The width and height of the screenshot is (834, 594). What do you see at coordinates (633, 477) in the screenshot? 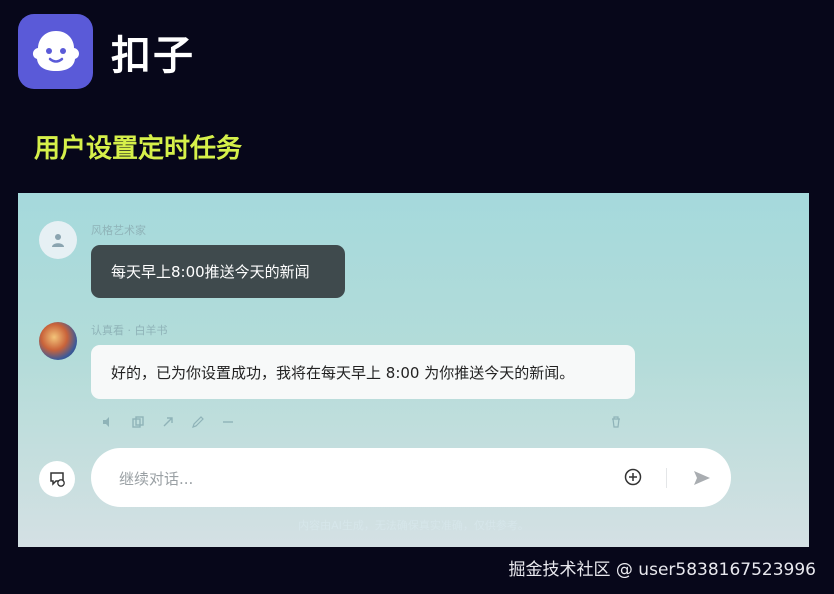
I see `add-icon` at bounding box center [633, 477].